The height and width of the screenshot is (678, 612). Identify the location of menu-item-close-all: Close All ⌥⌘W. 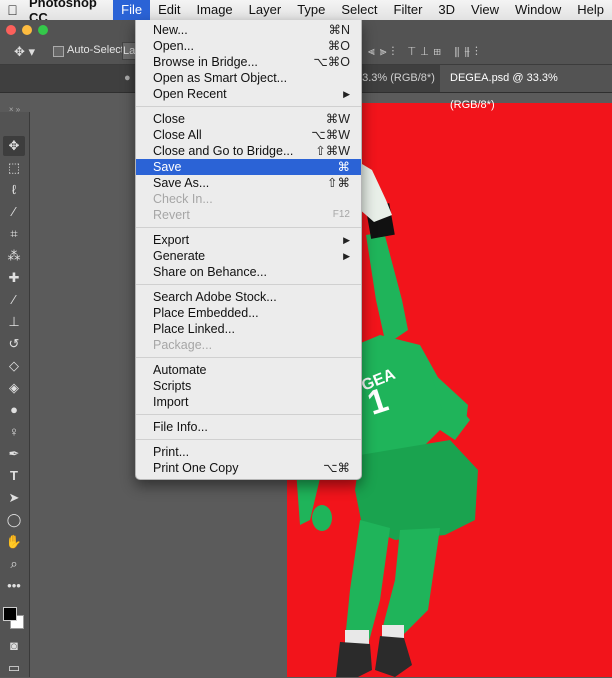
(248, 135).